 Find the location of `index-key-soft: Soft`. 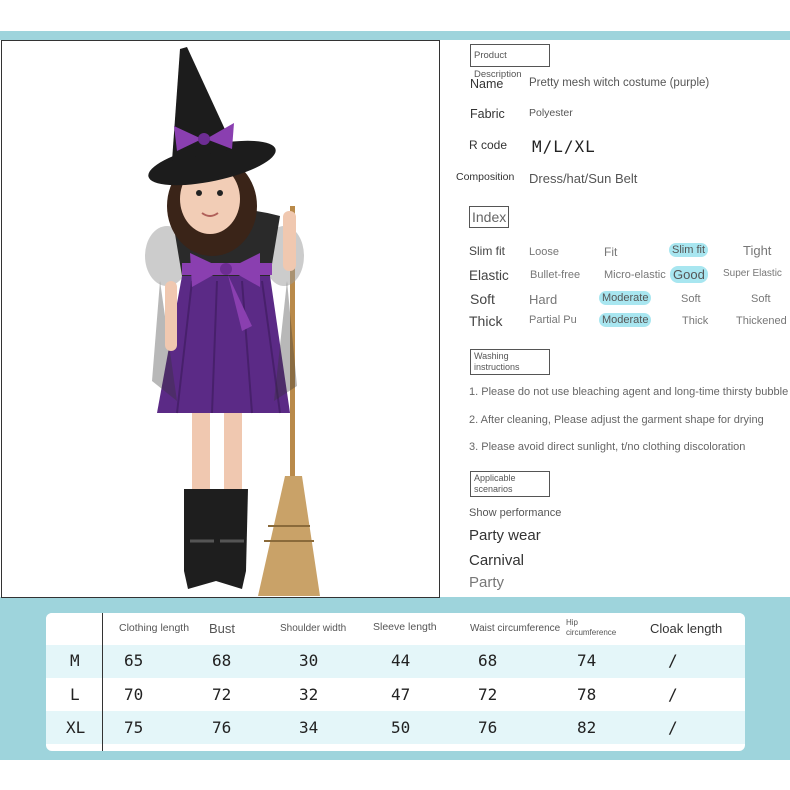

index-key-soft: Soft is located at coordinates (482, 299).